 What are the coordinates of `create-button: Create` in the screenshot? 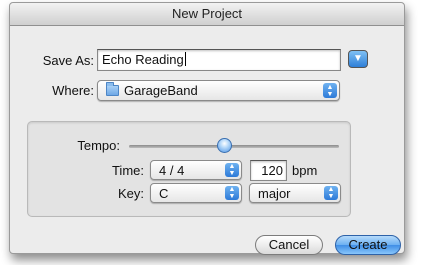 It's located at (368, 245).